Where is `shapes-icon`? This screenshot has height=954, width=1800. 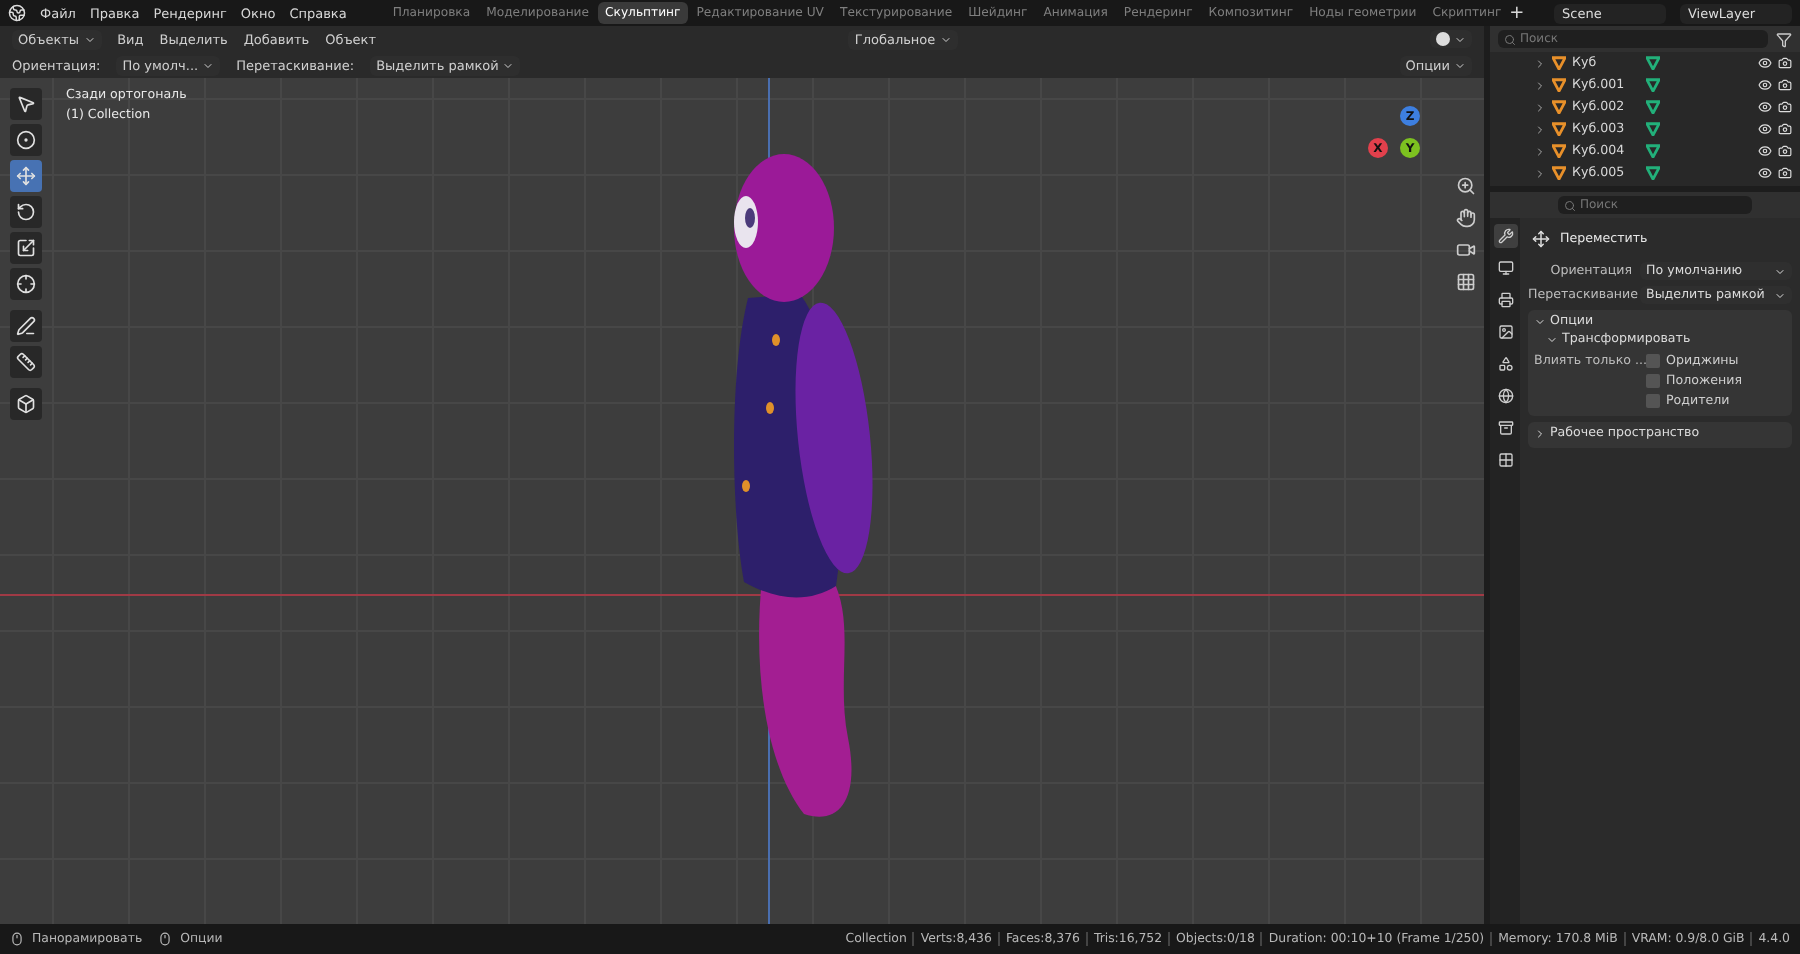 shapes-icon is located at coordinates (1505, 364).